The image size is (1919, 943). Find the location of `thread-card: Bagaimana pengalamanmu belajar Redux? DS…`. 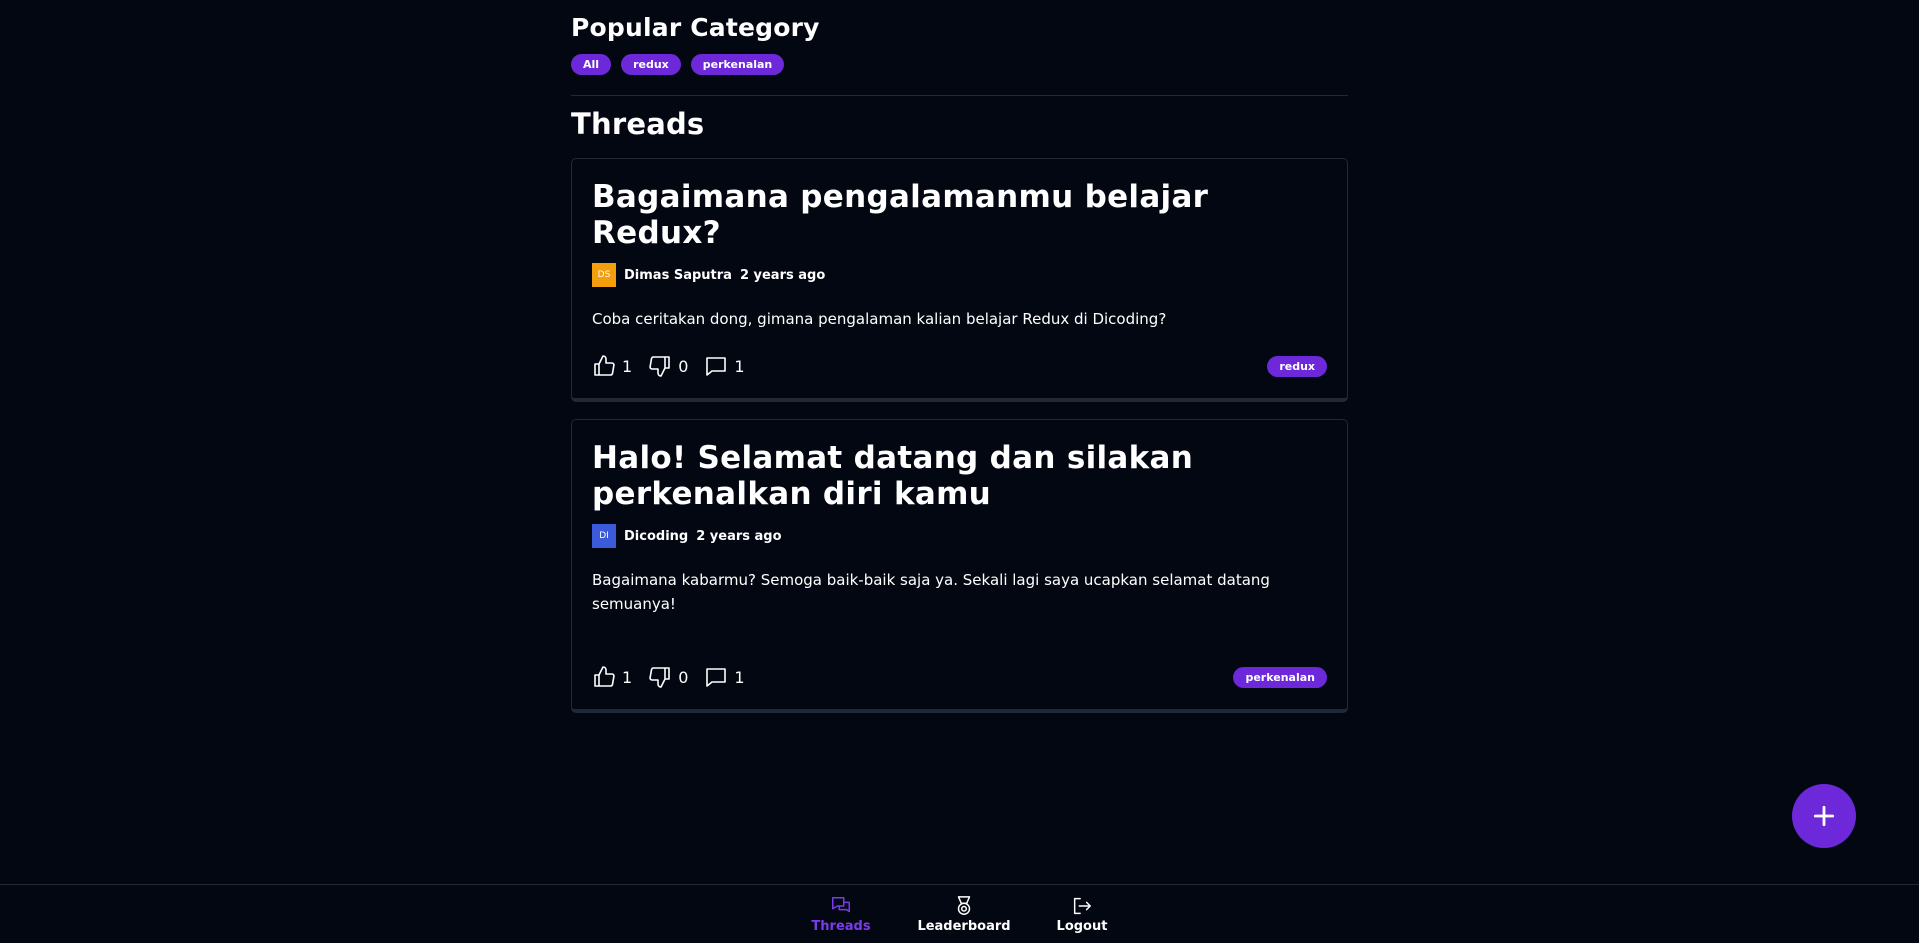

thread-card: Bagaimana pengalamanmu belajar Redux? DS… is located at coordinates (959, 280).